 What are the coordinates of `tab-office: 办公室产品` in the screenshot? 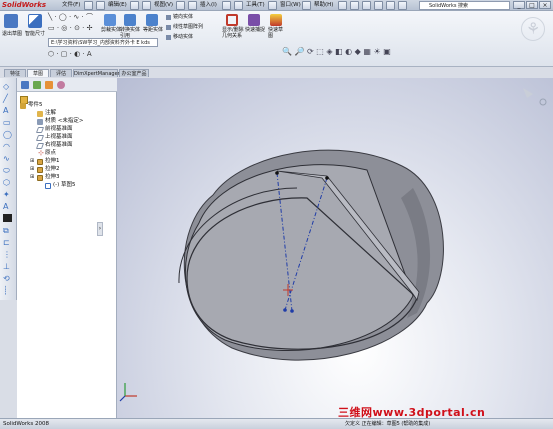 It's located at (134, 73).